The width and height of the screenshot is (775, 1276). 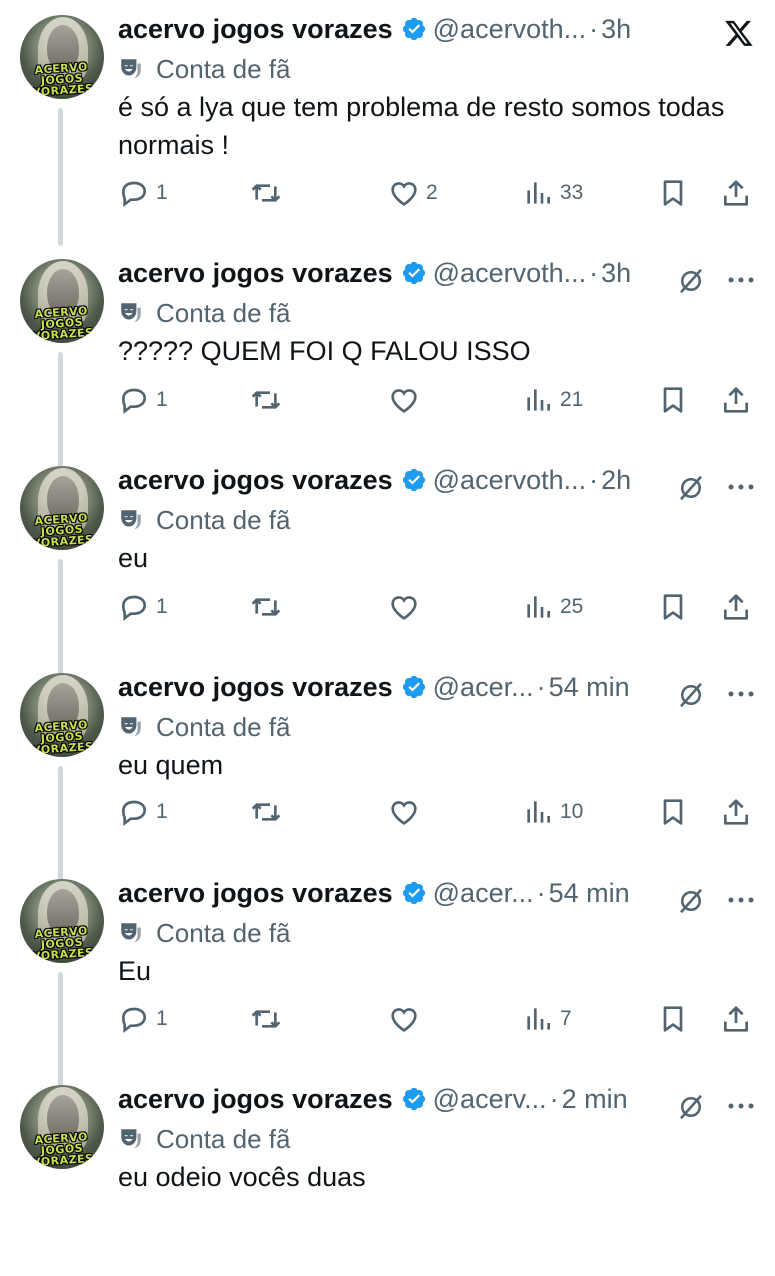 I want to click on masks-icon, so click(x=131, y=727).